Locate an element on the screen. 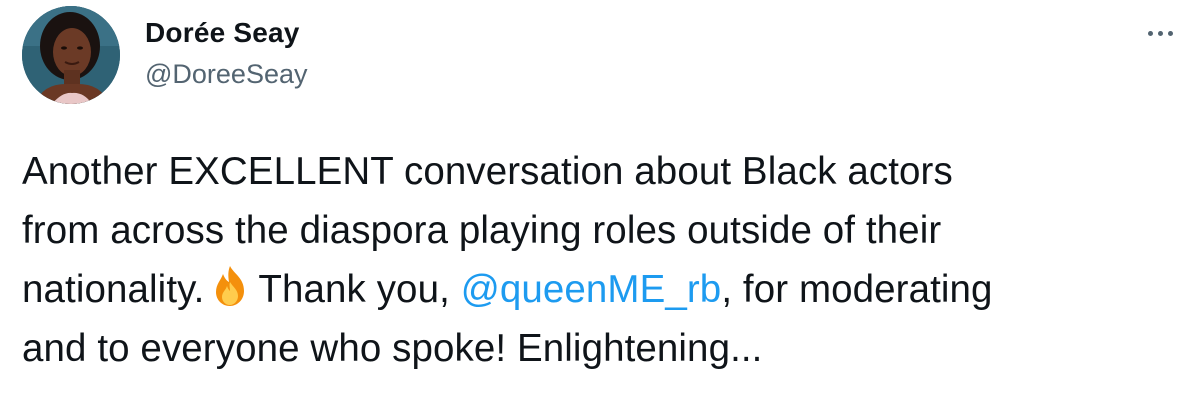 This screenshot has height=401, width=1200. tweet-text-segment: Thank you, is located at coordinates (354, 289).